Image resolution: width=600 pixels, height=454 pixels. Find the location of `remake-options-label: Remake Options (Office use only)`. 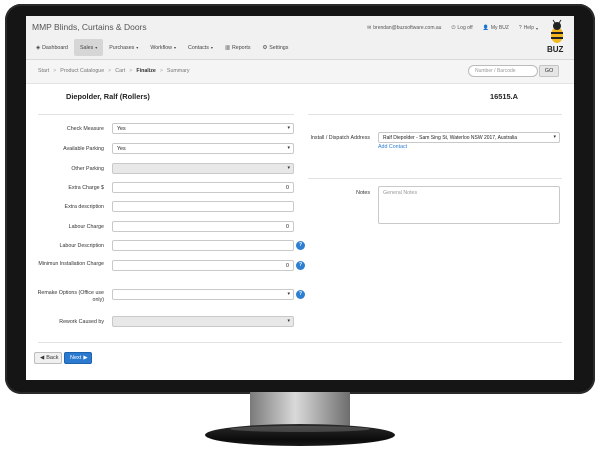

remake-options-label: Remake Options (Office use only) is located at coordinates (70, 296).